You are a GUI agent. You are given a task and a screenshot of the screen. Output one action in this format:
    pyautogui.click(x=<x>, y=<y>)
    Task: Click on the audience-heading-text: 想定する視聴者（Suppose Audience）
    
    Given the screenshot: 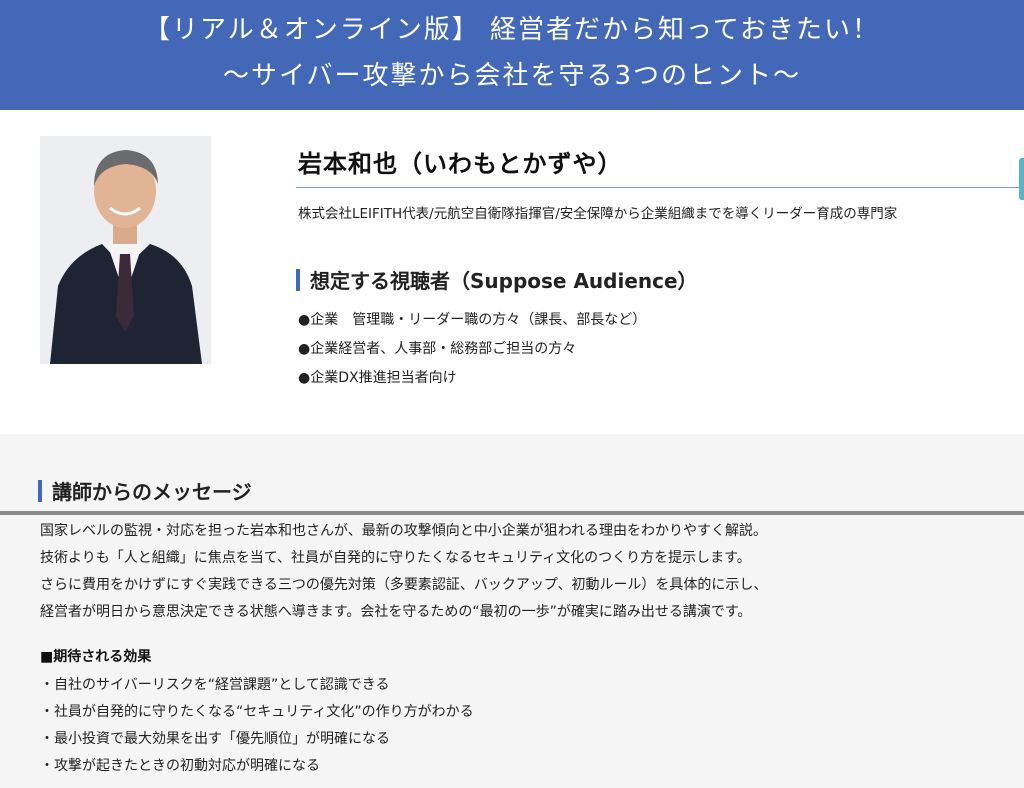 What is the action you would take?
    pyautogui.click(x=504, y=281)
    